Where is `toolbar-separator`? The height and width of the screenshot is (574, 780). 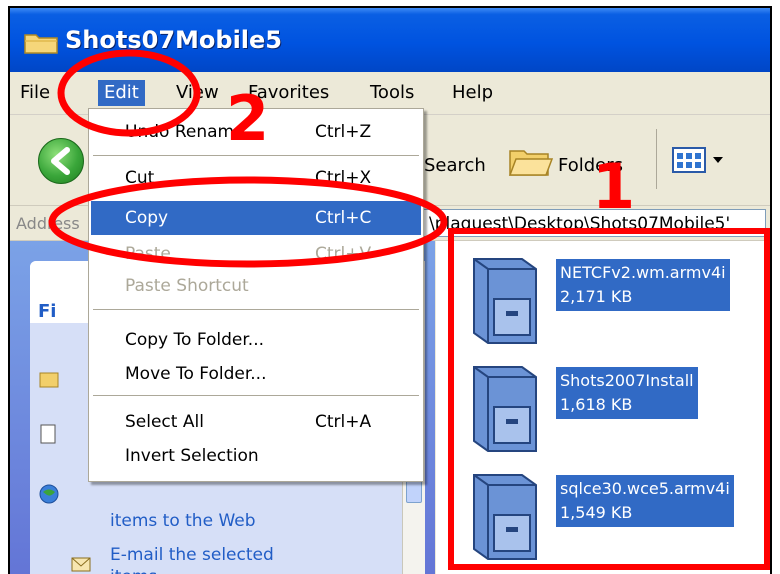 toolbar-separator is located at coordinates (656, 159).